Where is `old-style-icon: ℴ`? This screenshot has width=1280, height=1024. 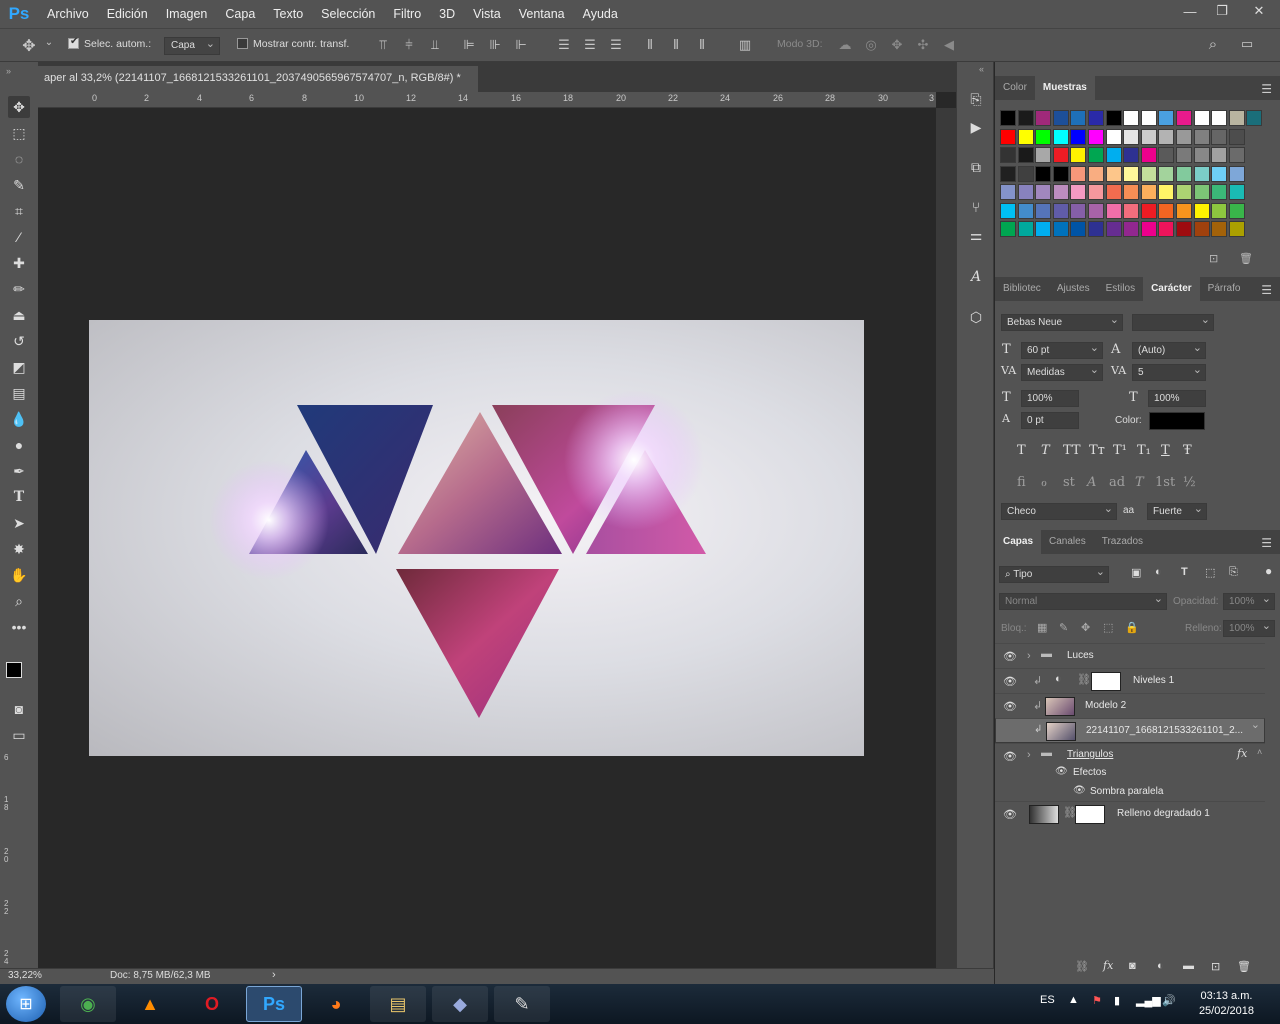
old-style-icon: ℴ is located at coordinates (1044, 482).